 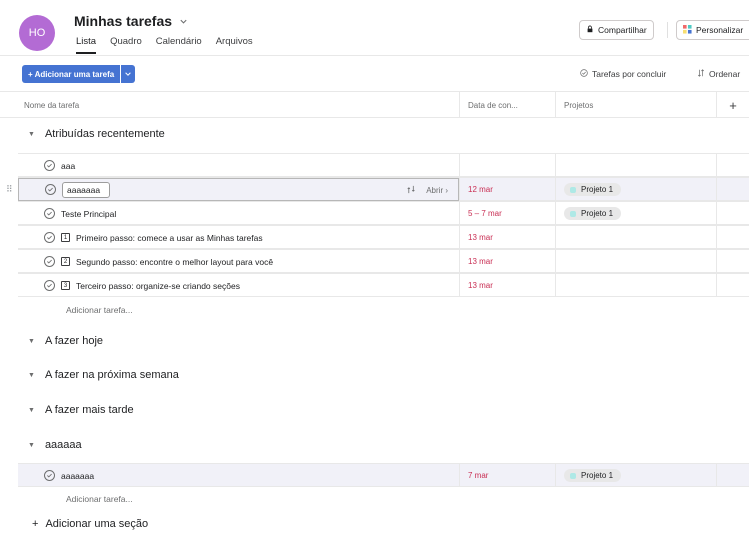 What do you see at coordinates (584, 74) in the screenshot?
I see `check-circle-icon` at bounding box center [584, 74].